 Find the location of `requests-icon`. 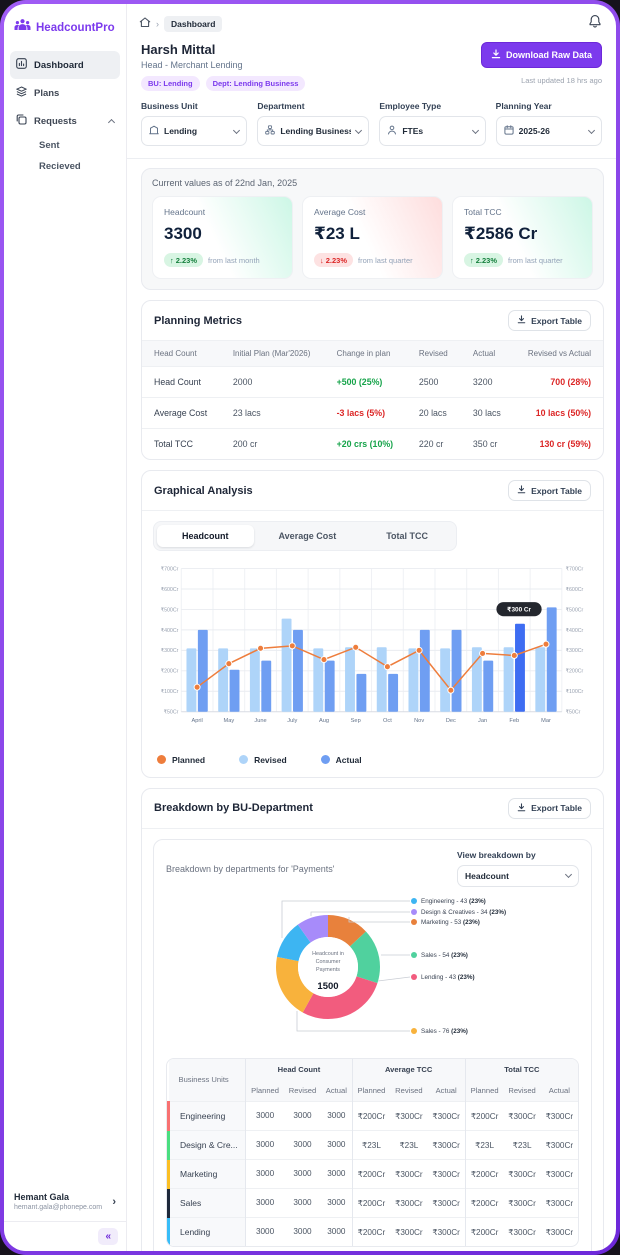

requests-icon is located at coordinates (21, 121).